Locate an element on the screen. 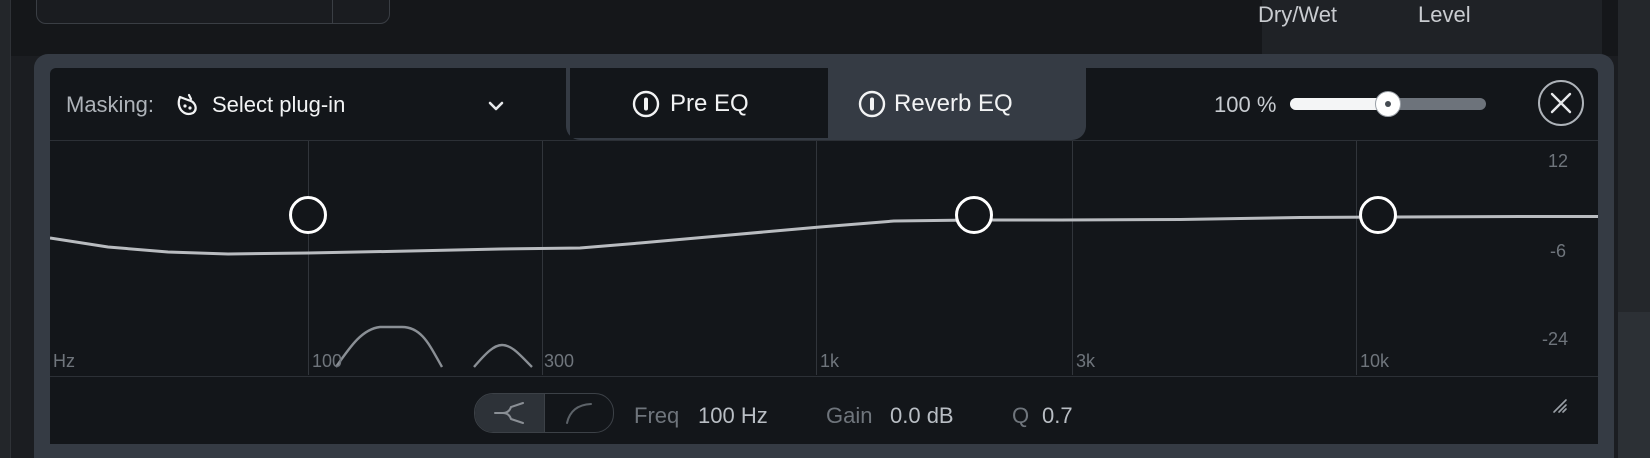 The height and width of the screenshot is (458, 1650). close-button is located at coordinates (1561, 103).